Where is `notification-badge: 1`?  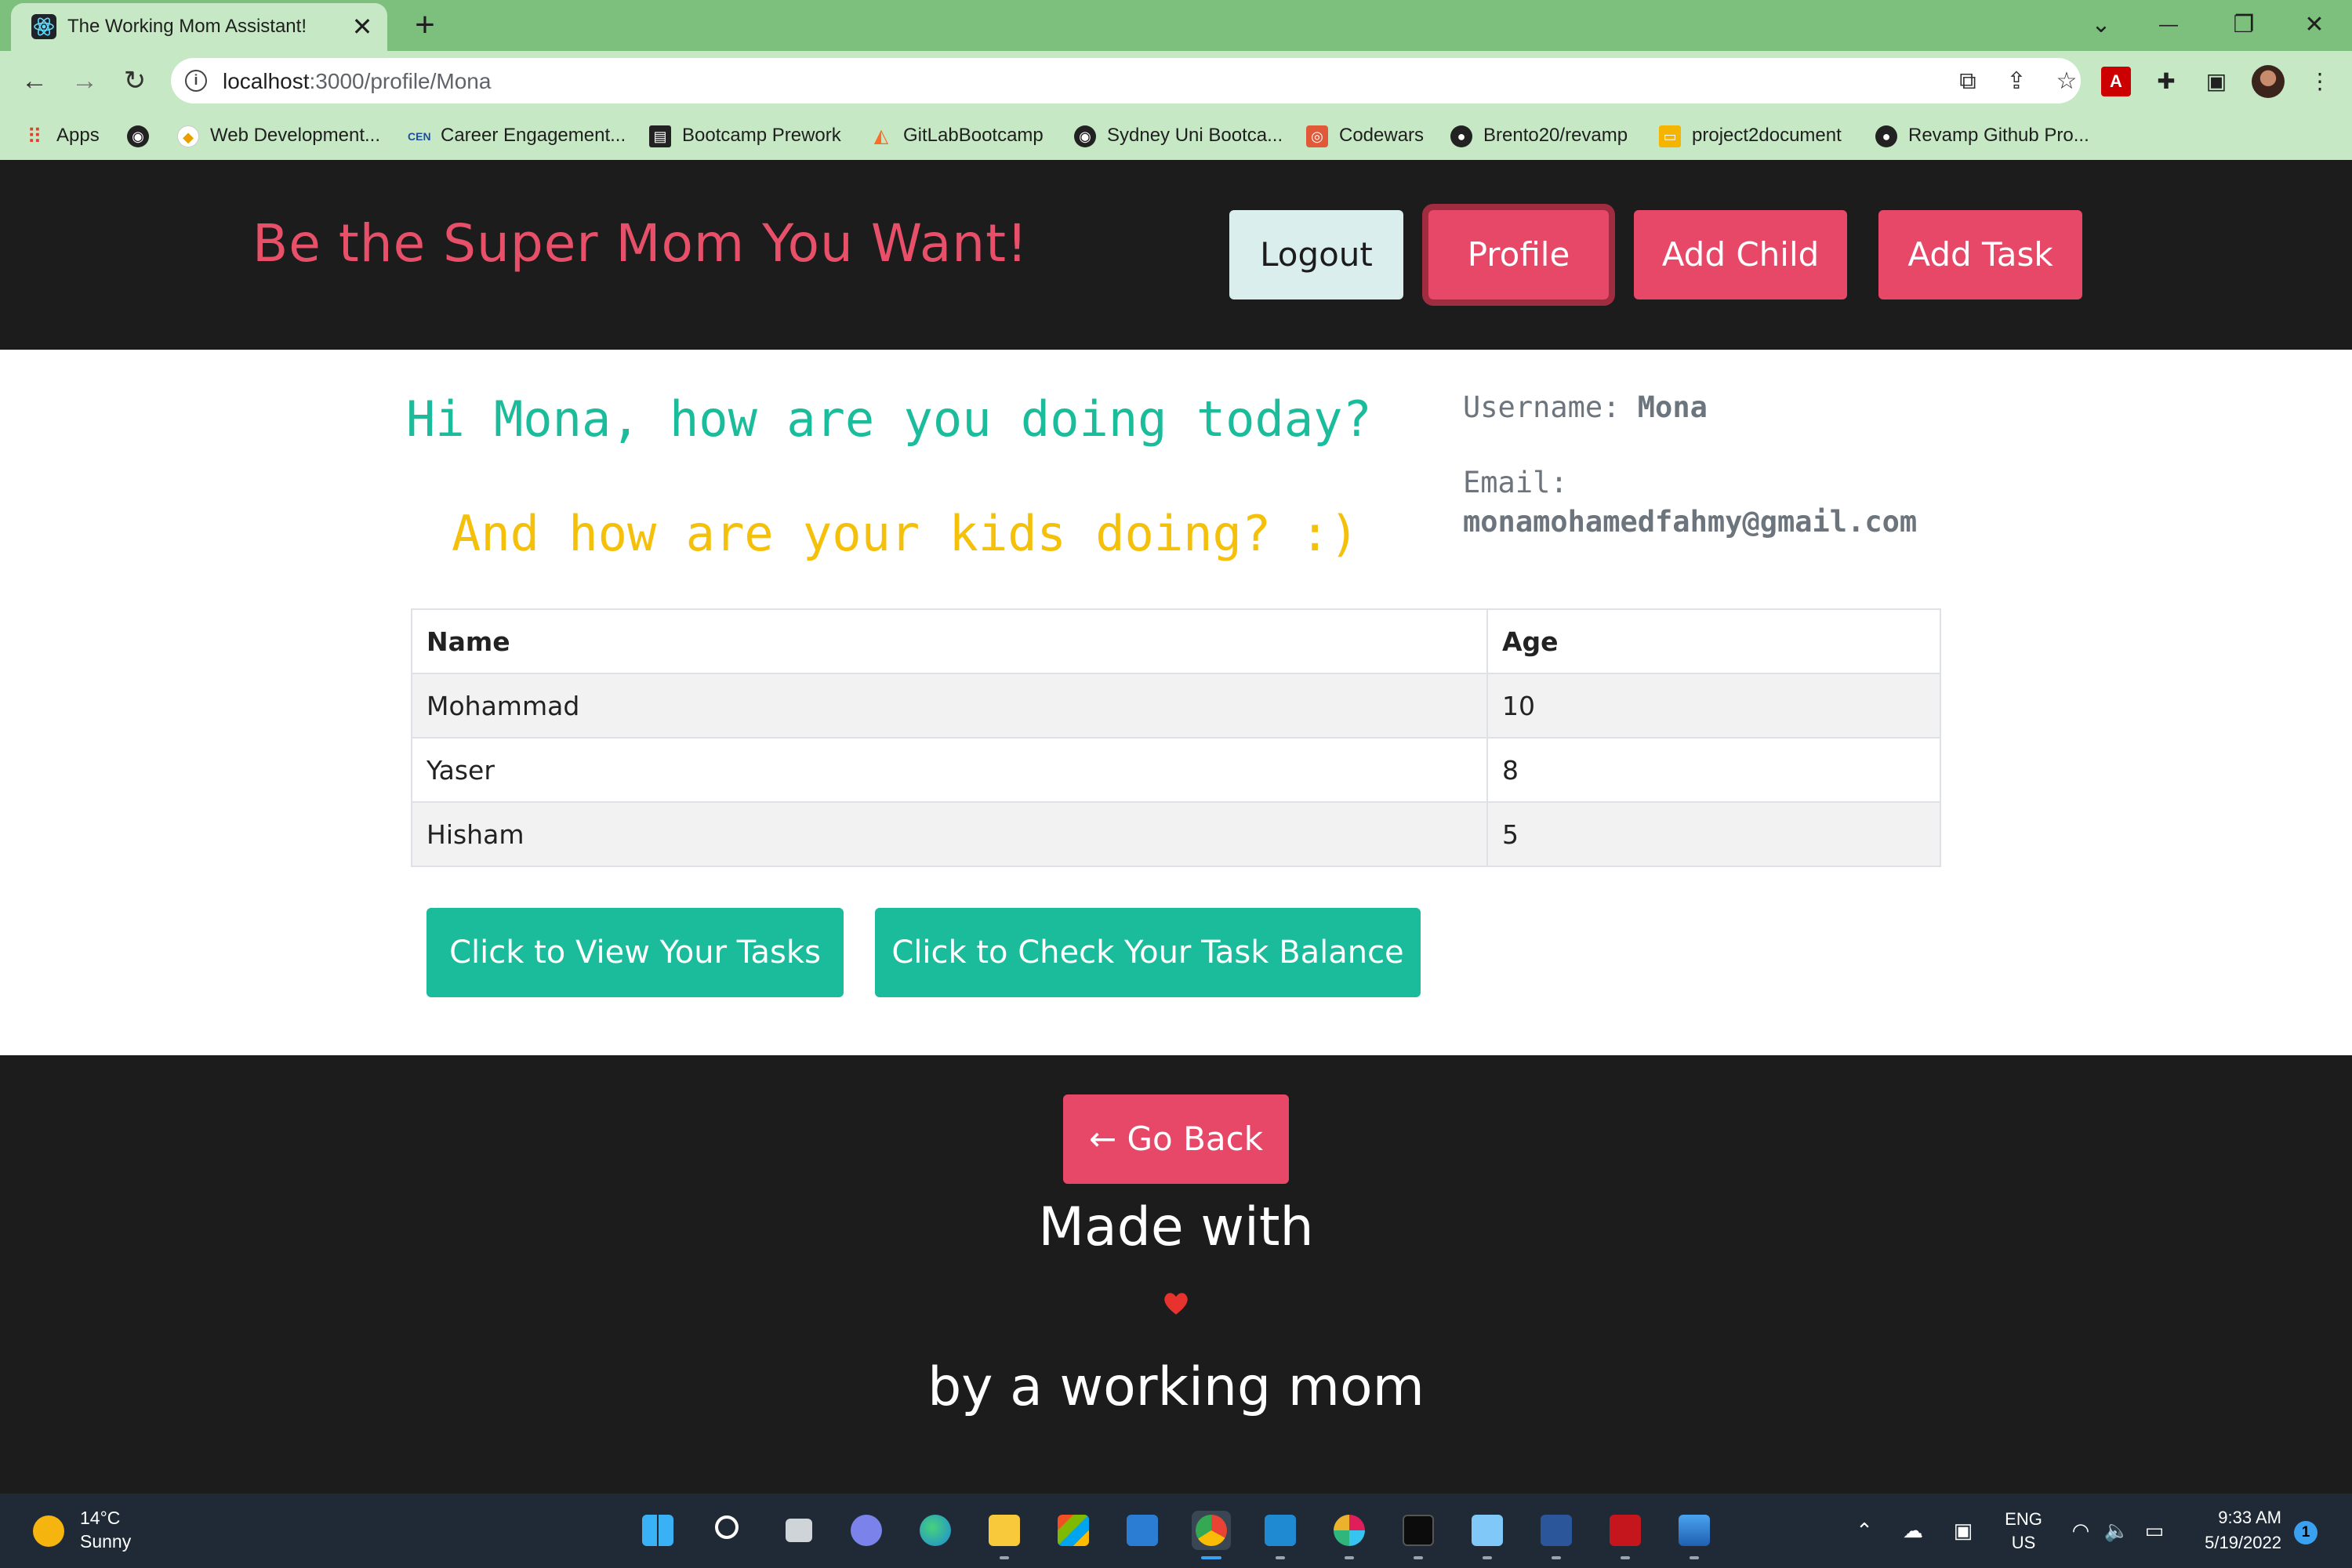
notification-badge: 1 is located at coordinates (2306, 1532).